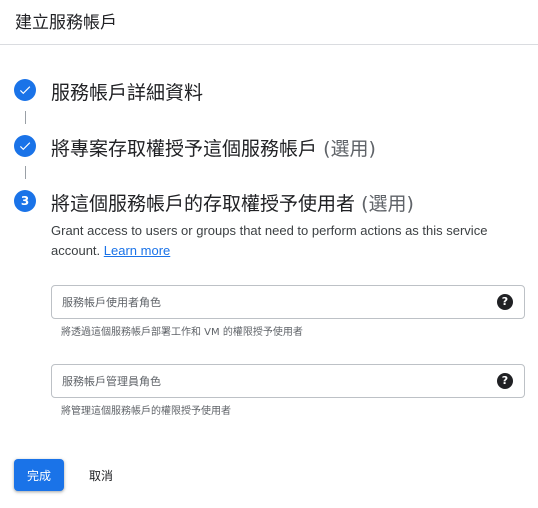 The image size is (538, 508). Describe the element at coordinates (184, 149) in the screenshot. I see `step-2-title-text: 將專案存取權授予這個服務帳戶` at that location.